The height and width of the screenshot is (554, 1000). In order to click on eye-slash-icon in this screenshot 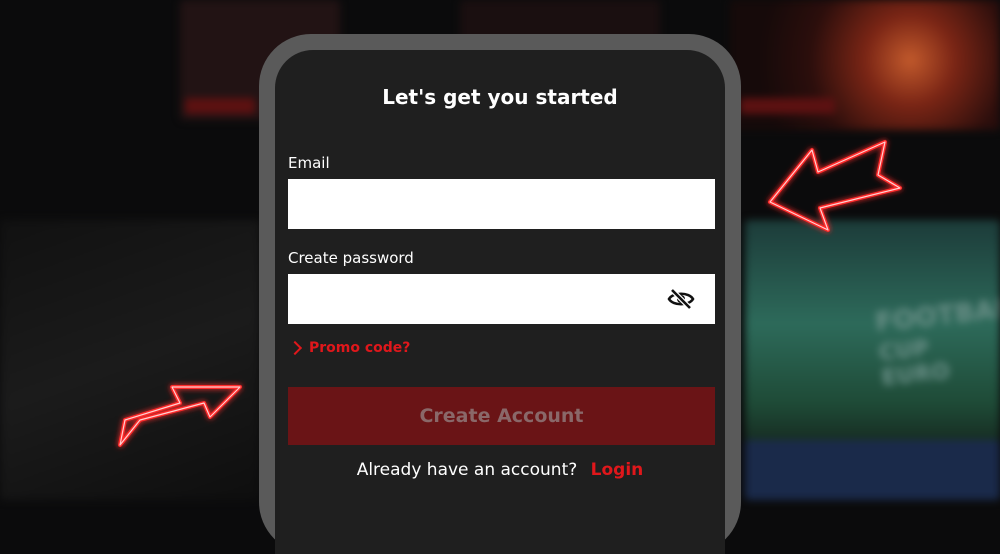, I will do `click(681, 299)`.